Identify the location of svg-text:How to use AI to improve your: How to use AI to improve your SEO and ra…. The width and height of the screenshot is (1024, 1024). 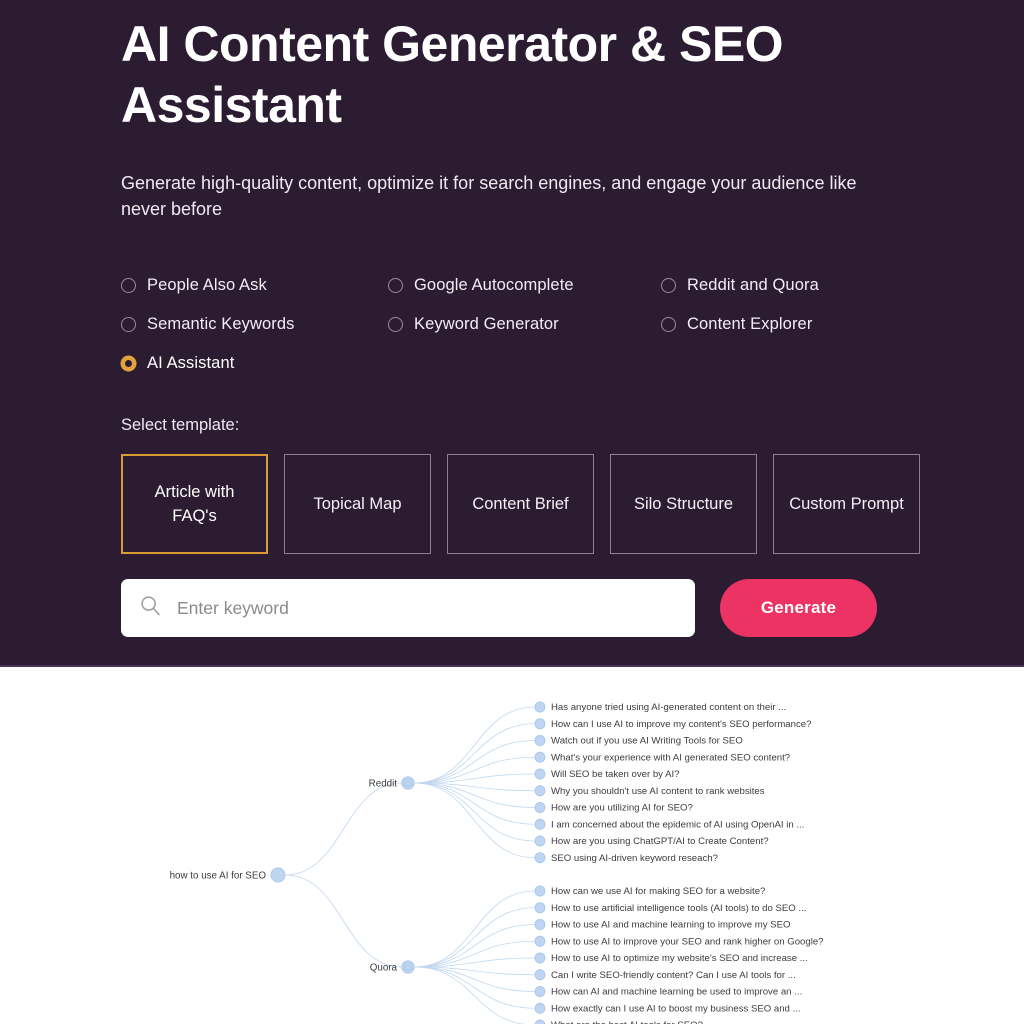
(687, 941).